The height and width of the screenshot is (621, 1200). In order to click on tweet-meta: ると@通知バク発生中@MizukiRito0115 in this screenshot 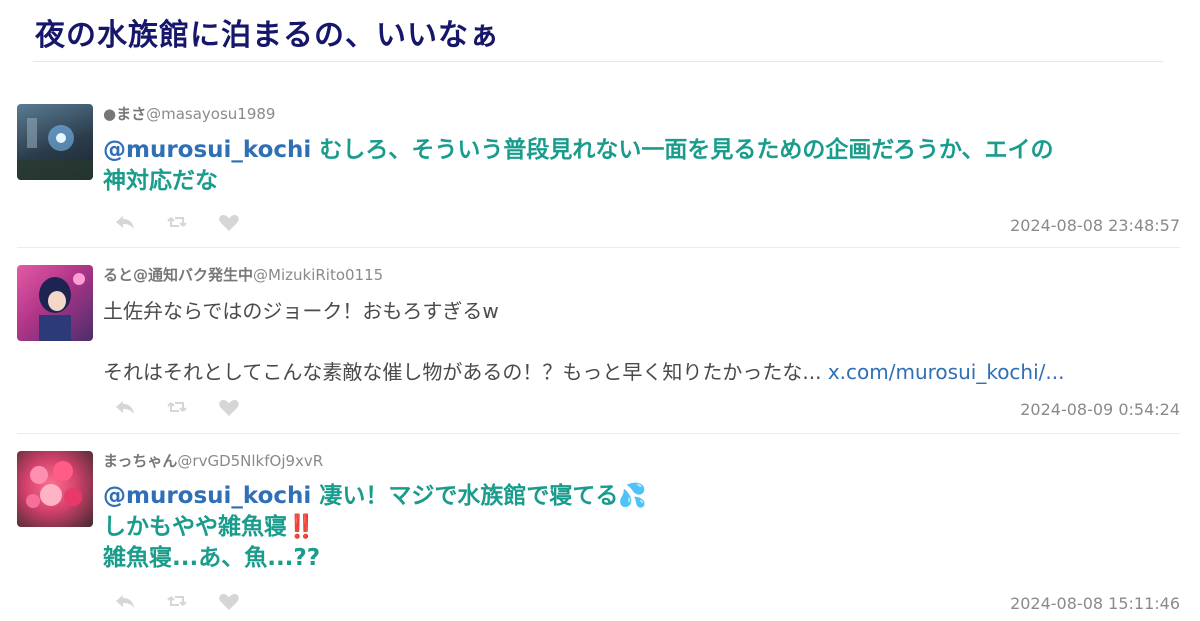, I will do `click(243, 274)`.